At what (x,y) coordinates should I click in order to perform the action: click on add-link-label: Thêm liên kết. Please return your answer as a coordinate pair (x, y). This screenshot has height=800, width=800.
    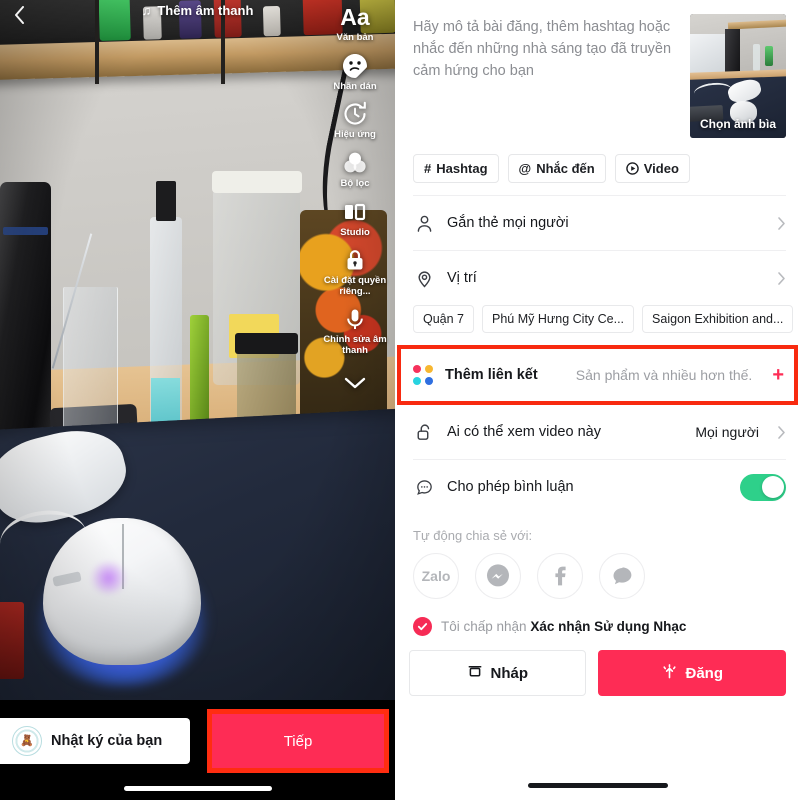
    Looking at the image, I should click on (491, 375).